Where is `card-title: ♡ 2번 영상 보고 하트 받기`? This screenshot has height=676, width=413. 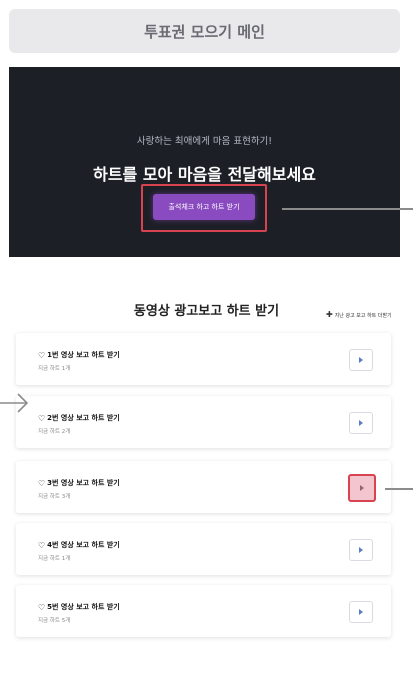
card-title: ♡ 2번 영상 보고 하트 받기 is located at coordinates (79, 418).